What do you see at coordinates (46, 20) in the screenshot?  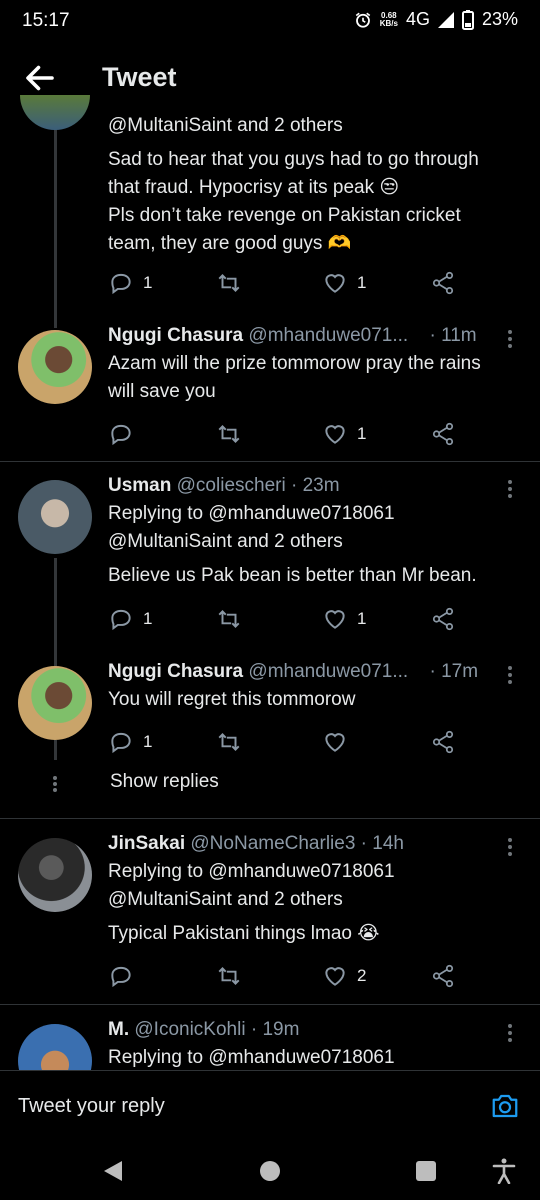 I see `status-time: 15:17` at bounding box center [46, 20].